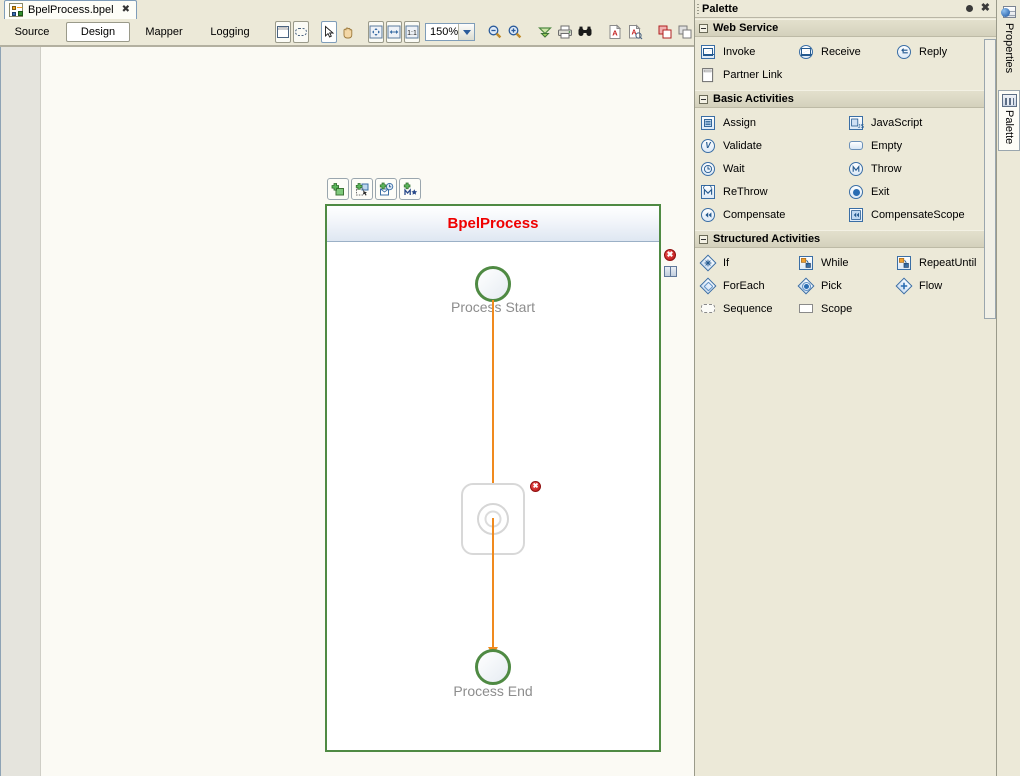  I want to click on select-tool-button, so click(329, 32).